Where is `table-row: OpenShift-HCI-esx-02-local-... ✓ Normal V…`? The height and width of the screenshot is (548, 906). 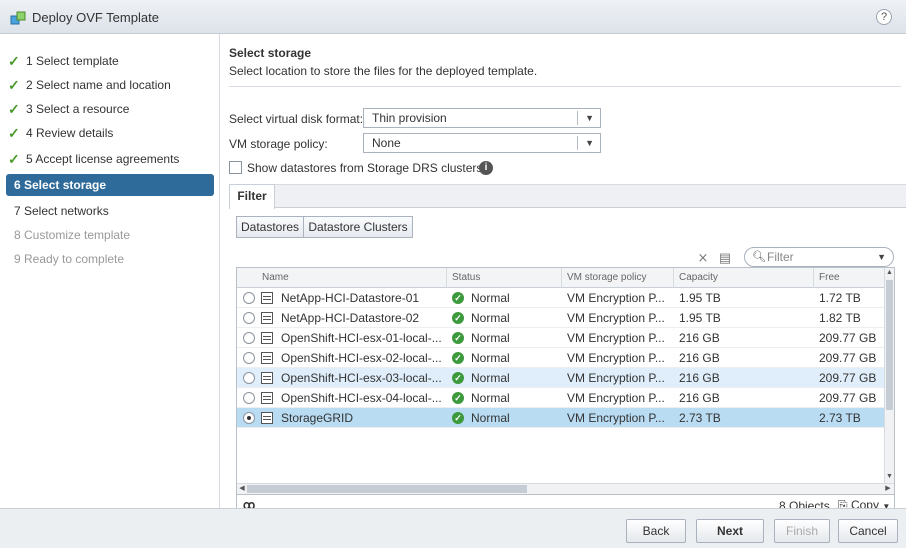 table-row: OpenShift-HCI-esx-02-local-... ✓ Normal V… is located at coordinates (561, 358).